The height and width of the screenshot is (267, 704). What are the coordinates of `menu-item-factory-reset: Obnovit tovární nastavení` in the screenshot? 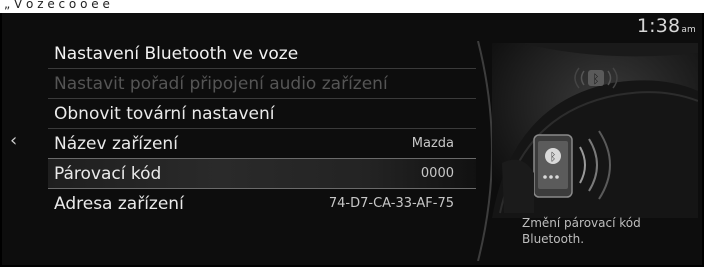 It's located at (262, 114).